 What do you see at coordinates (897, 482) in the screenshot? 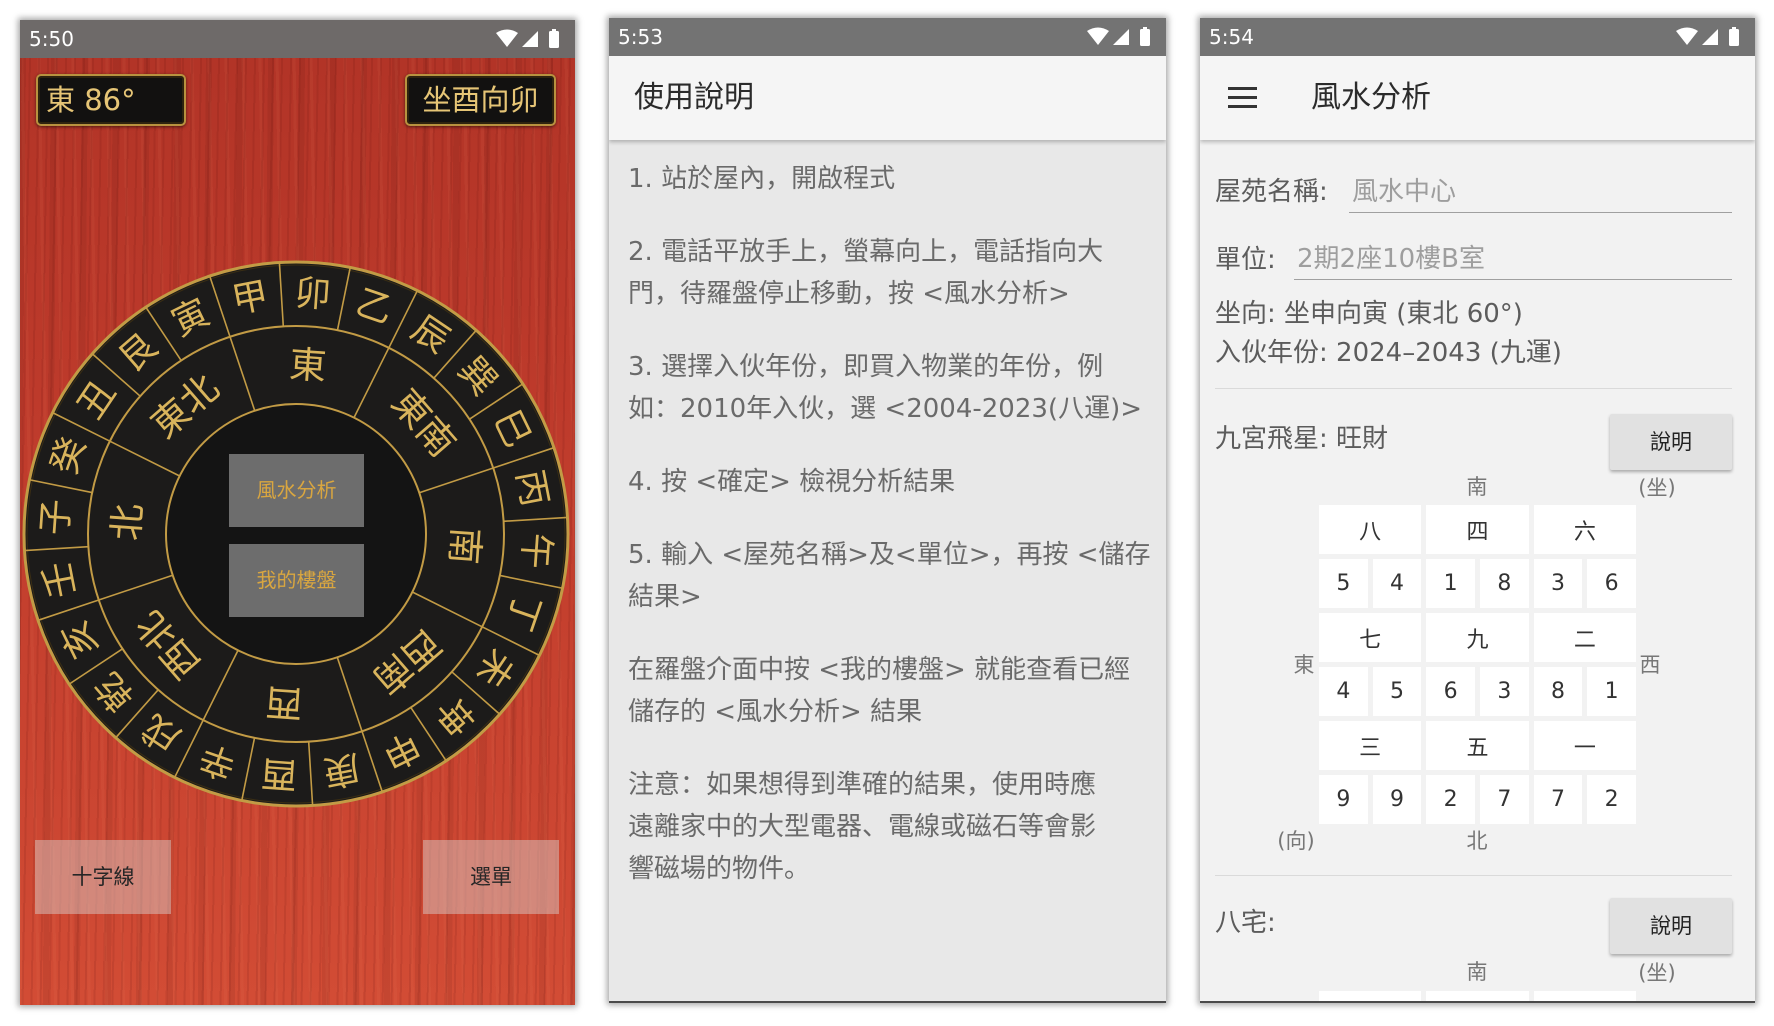
I see `help-paragraph: 4. 按 <確定> 檢視分析結果` at bounding box center [897, 482].